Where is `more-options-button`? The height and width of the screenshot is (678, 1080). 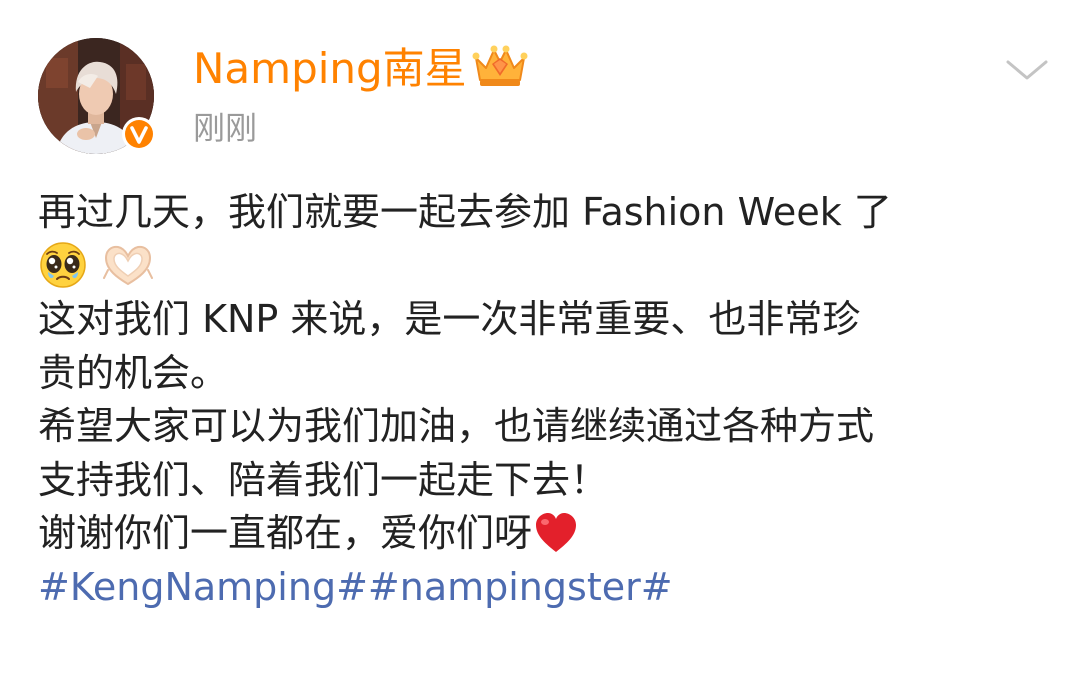
more-options-button is located at coordinates (1027, 68).